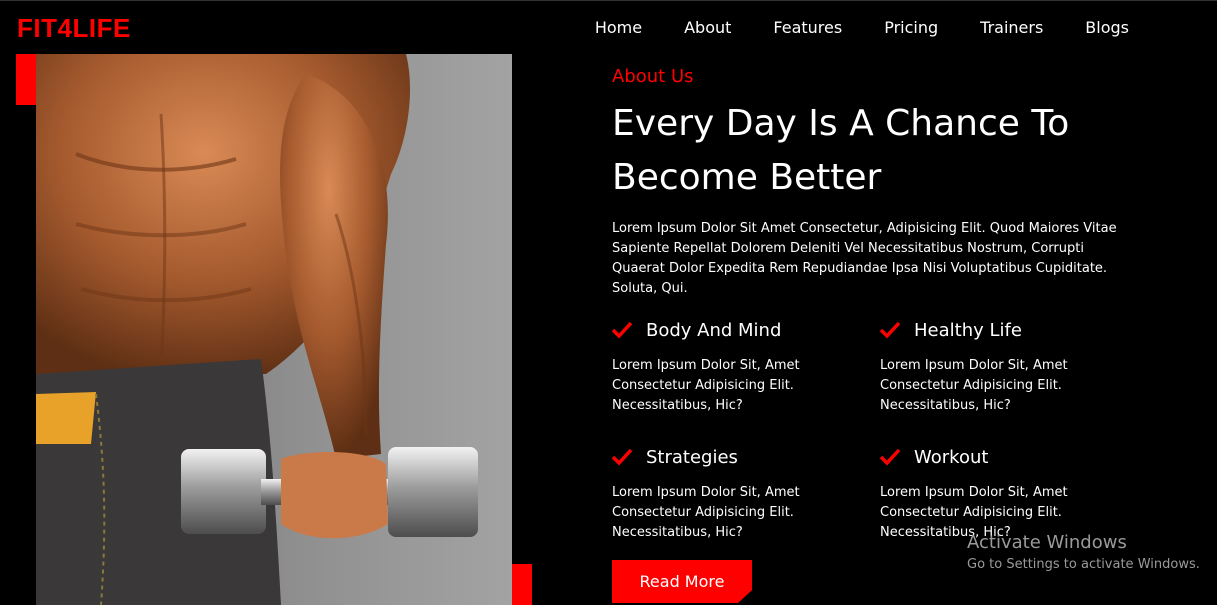 The width and height of the screenshot is (1217, 605). What do you see at coordinates (707, 27) in the screenshot?
I see `nav-about: About` at bounding box center [707, 27].